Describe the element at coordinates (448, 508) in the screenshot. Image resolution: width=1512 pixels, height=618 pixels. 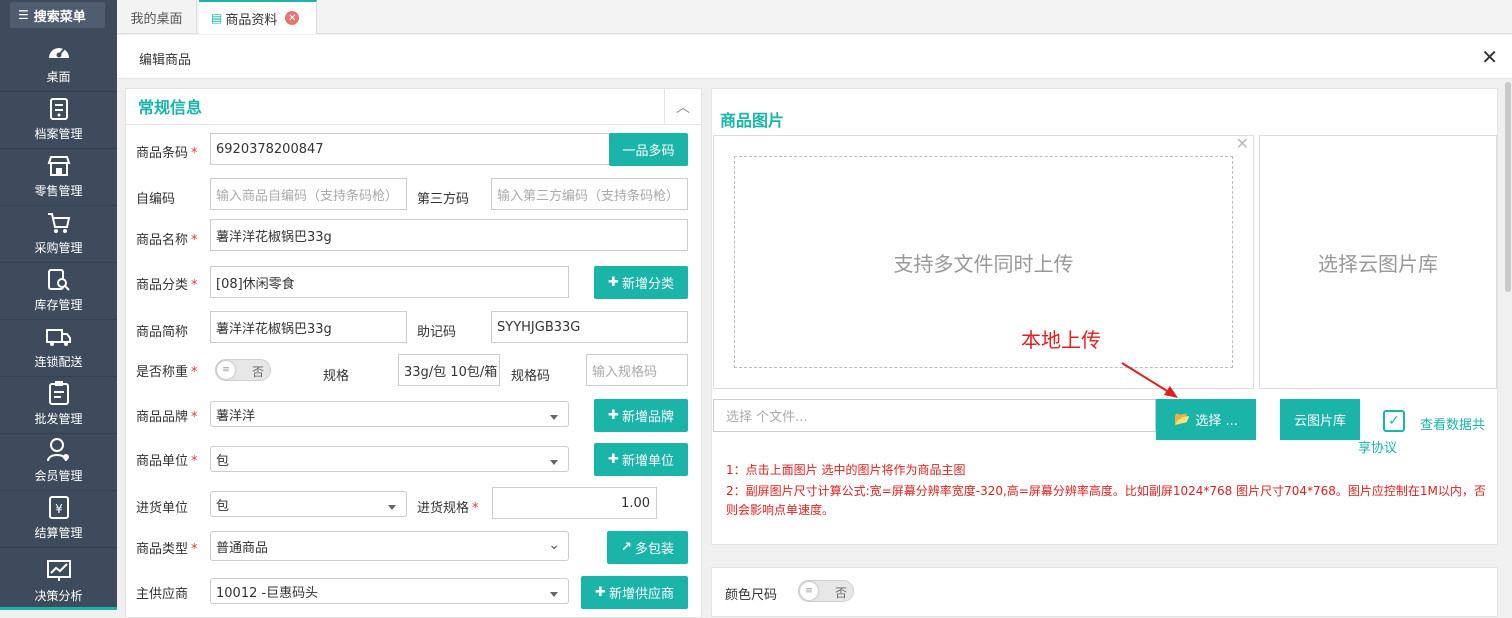
I see `purchase-spec-label: 进货规格 *` at that location.